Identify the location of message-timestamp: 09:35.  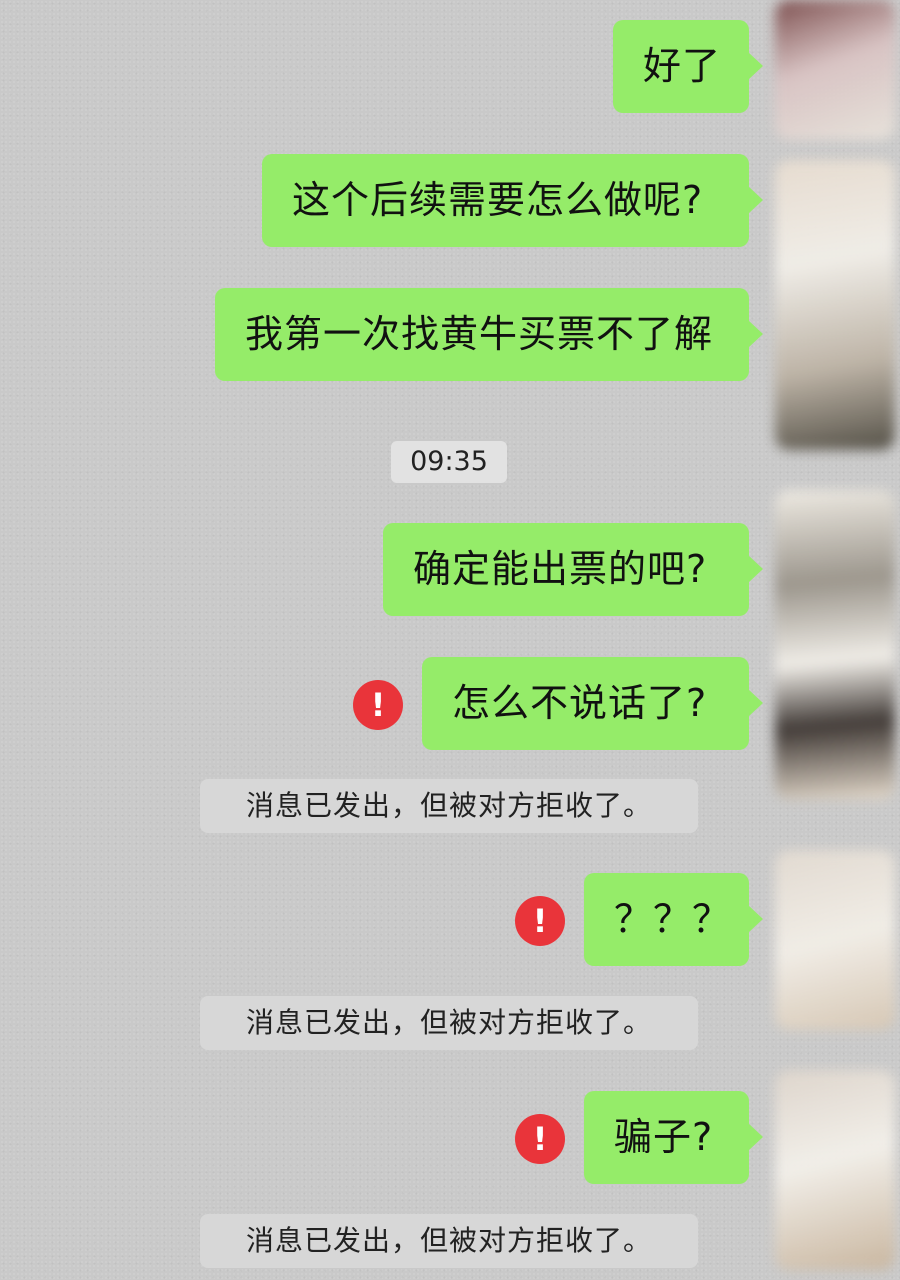
(449, 462).